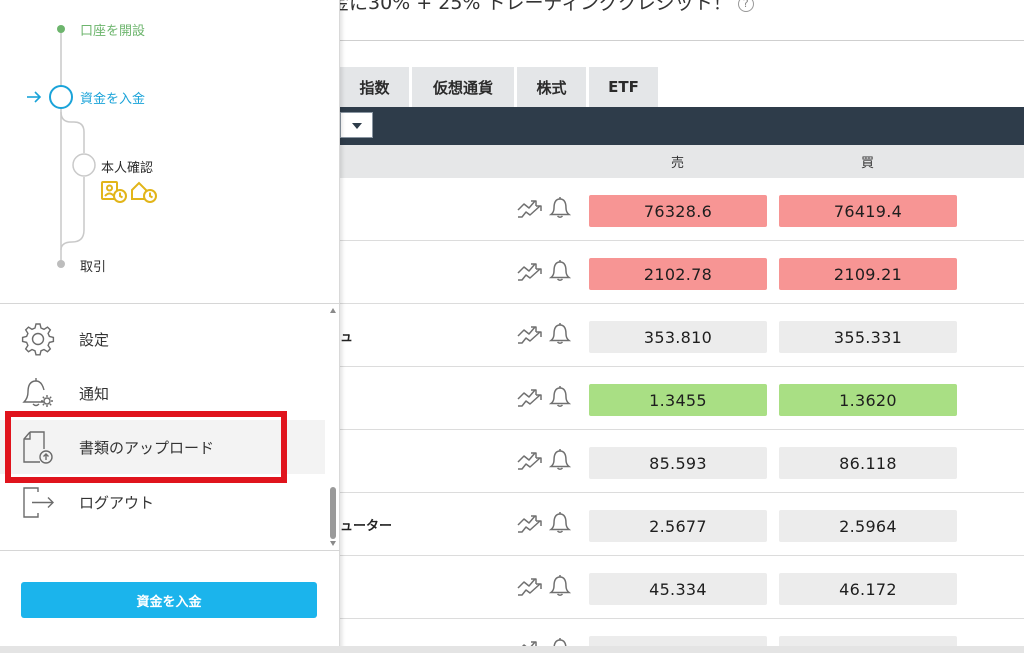 The image size is (1024, 653). I want to click on sidebar-scrollbar-thumb, so click(333, 513).